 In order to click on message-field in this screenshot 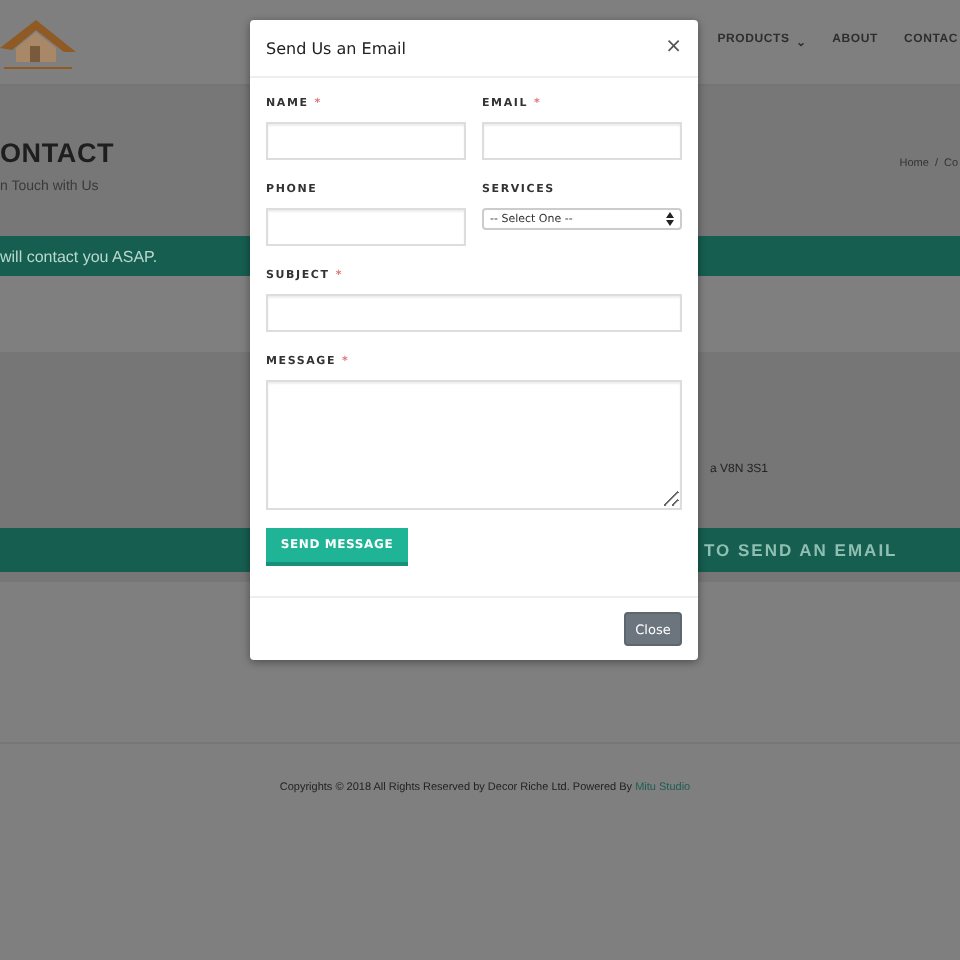, I will do `click(474, 445)`.